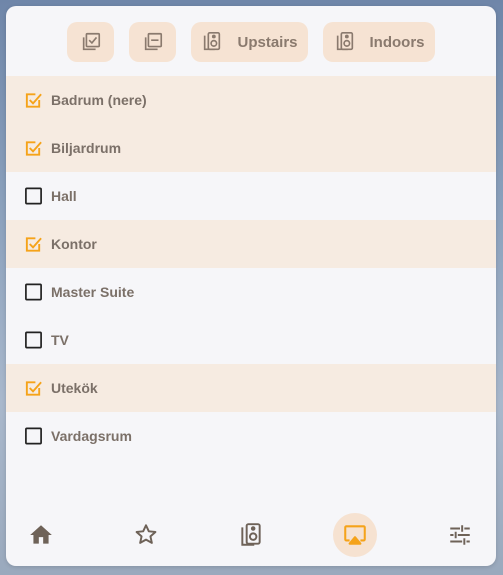  Describe the element at coordinates (60, 340) in the screenshot. I see `room-label: TV` at that location.